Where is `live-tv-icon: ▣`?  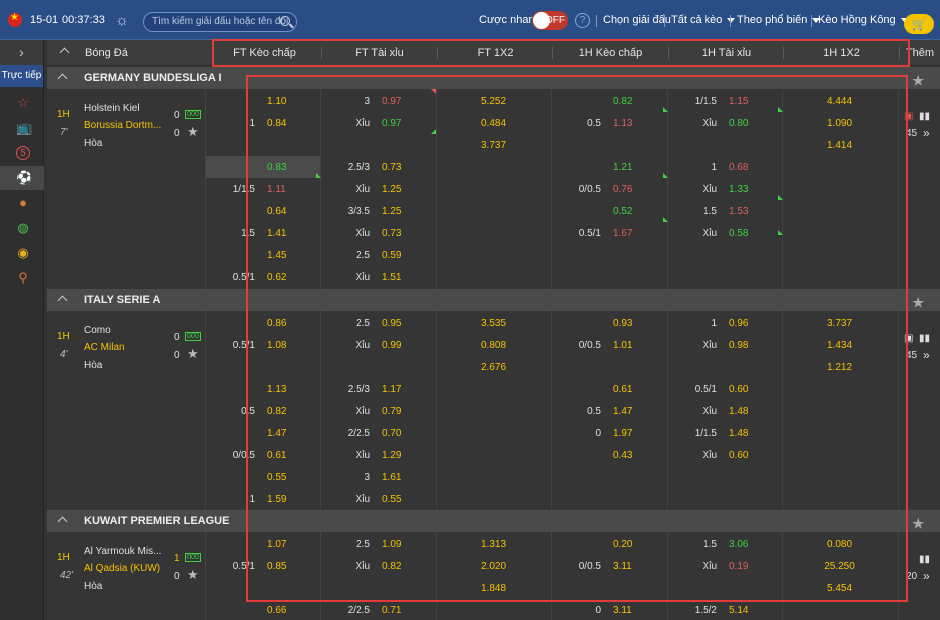 live-tv-icon: ▣ is located at coordinates (908, 338).